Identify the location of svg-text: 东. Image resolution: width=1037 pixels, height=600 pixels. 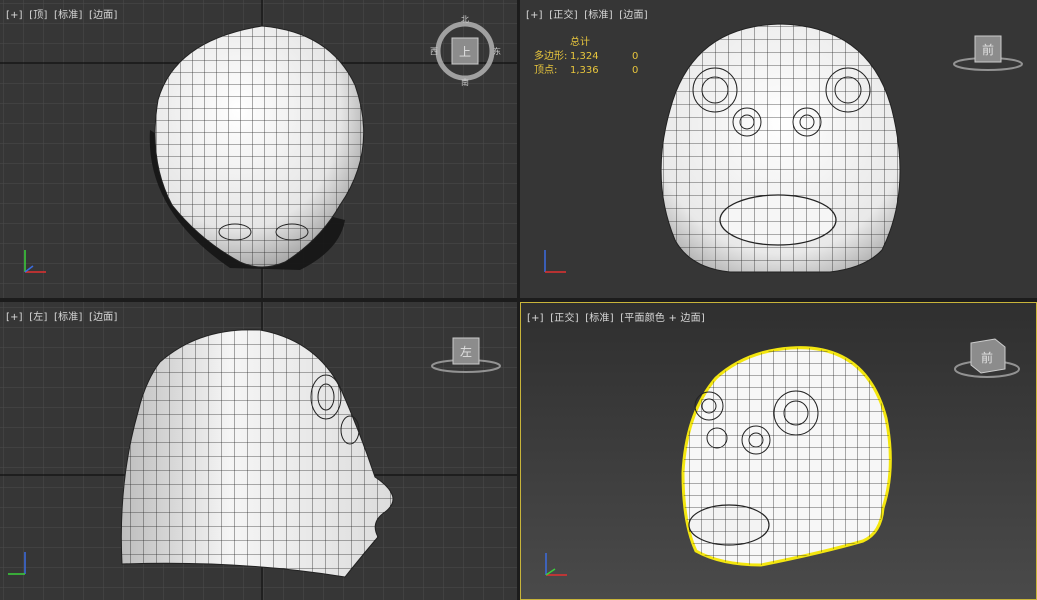
(497, 51).